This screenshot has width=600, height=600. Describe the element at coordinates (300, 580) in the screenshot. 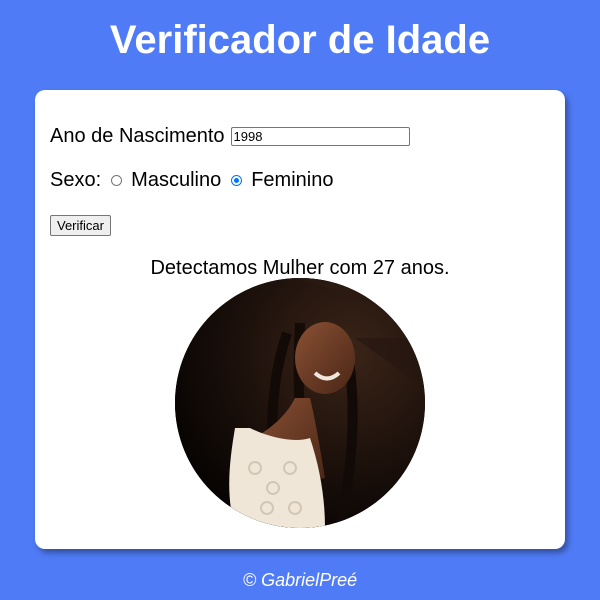

I see `footer-credit: © GabrielPreé` at that location.